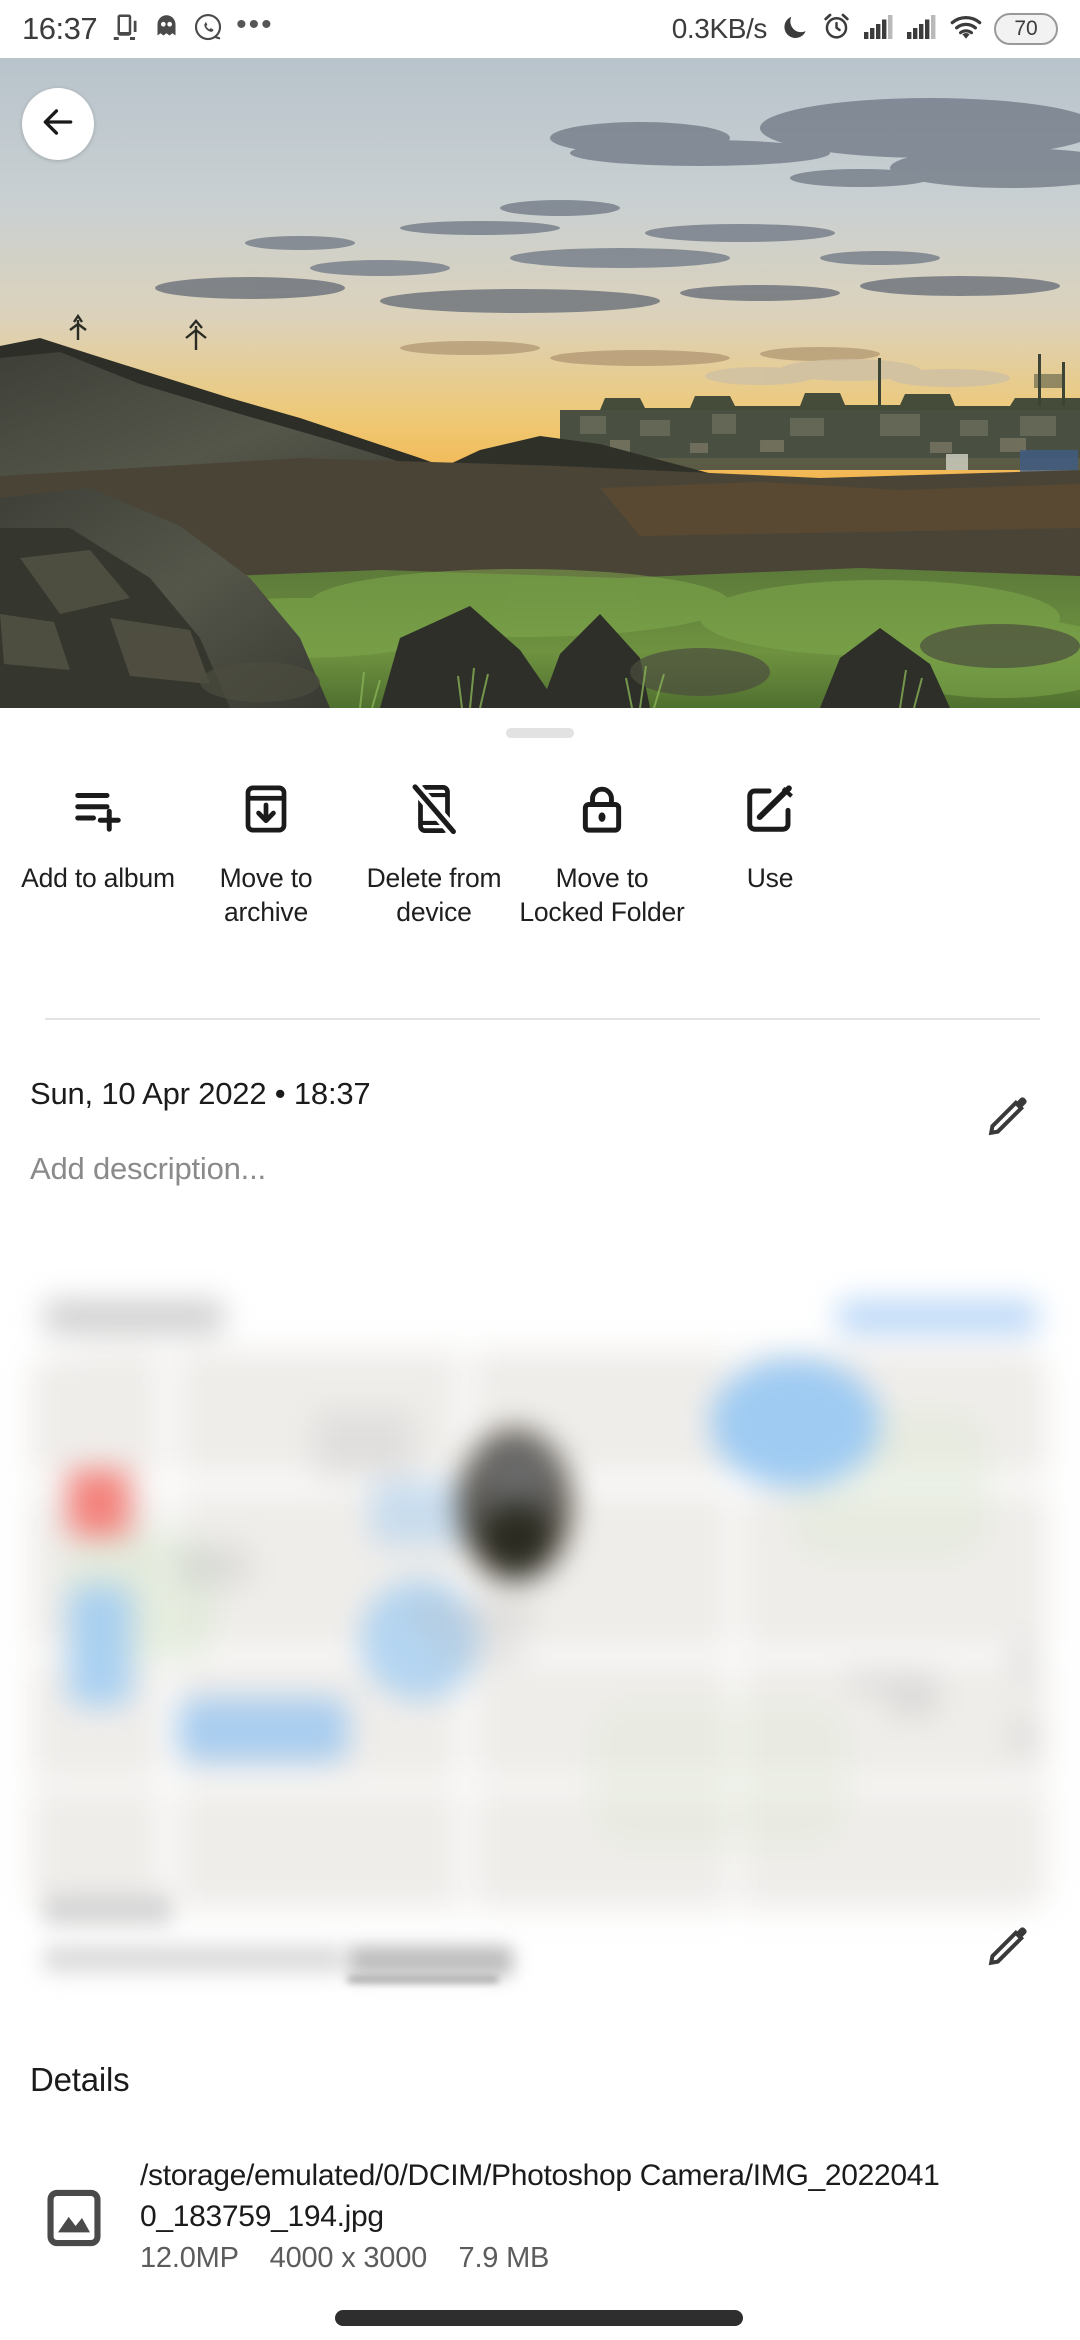  I want to click on status-clock: 16:37, so click(60, 28).